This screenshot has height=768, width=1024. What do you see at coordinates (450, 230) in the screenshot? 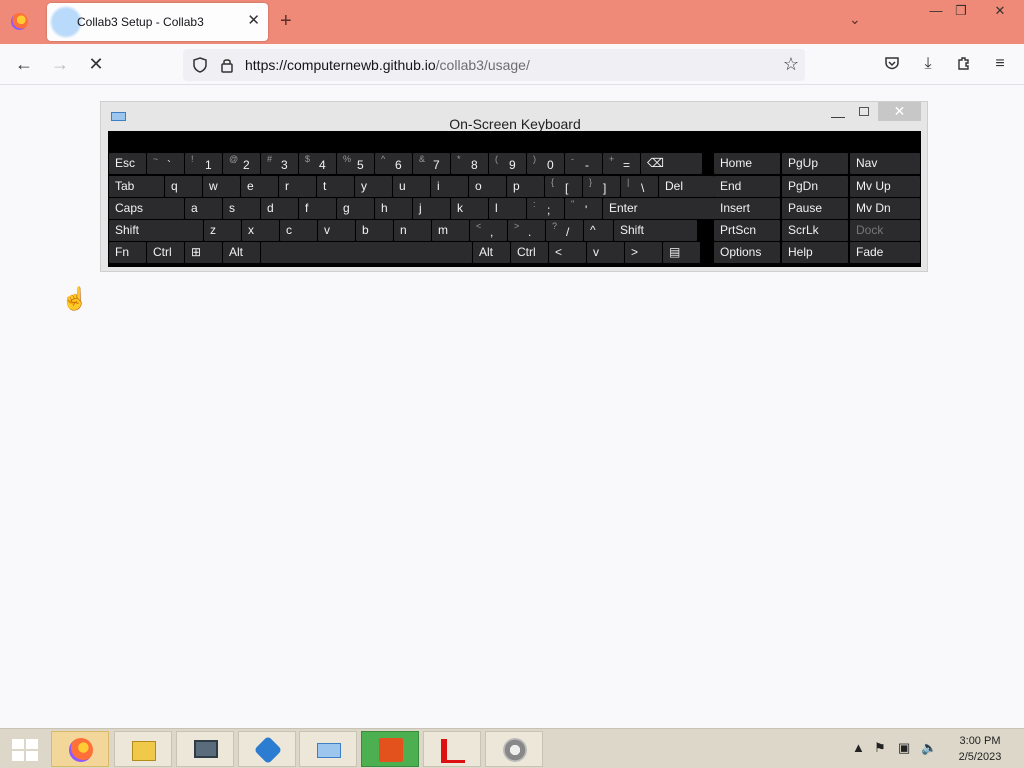
I see `key-m: m` at bounding box center [450, 230].